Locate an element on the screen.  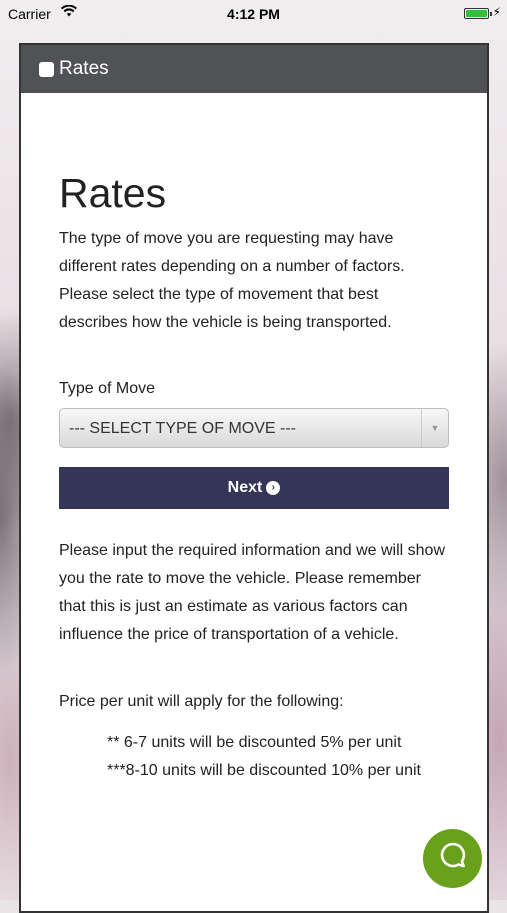
type-of-move-label: Type of Move is located at coordinates (107, 388).